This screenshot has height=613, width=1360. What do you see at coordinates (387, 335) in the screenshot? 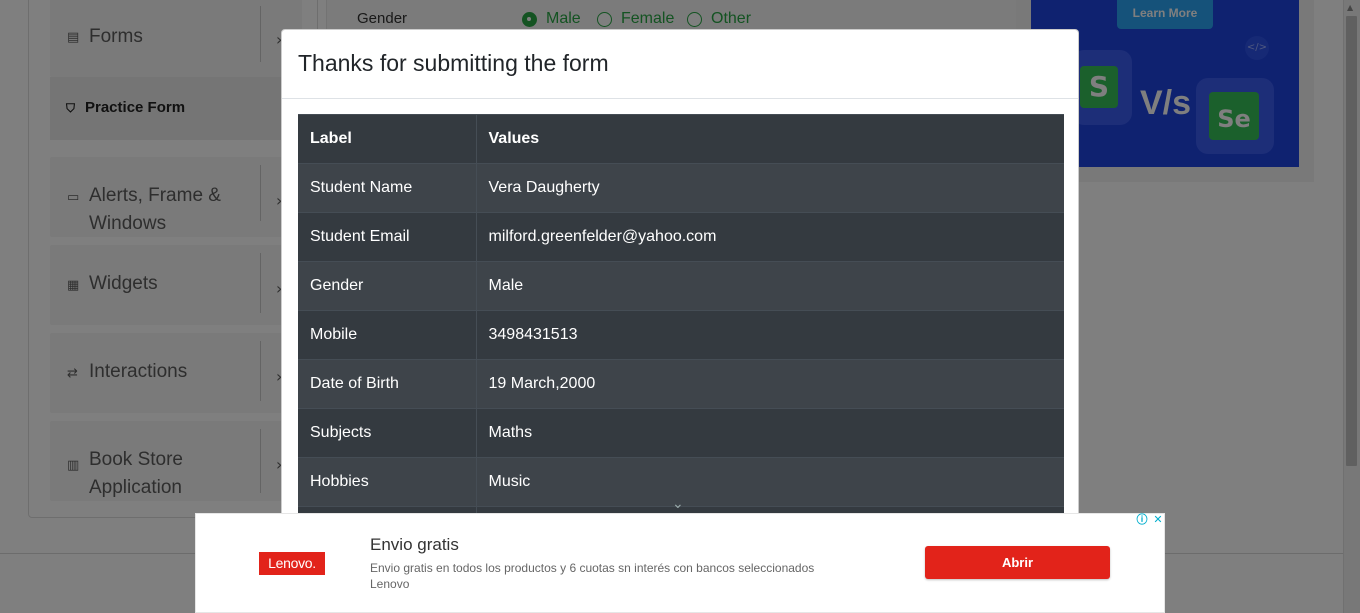
I see `row-label: Mobile` at bounding box center [387, 335].